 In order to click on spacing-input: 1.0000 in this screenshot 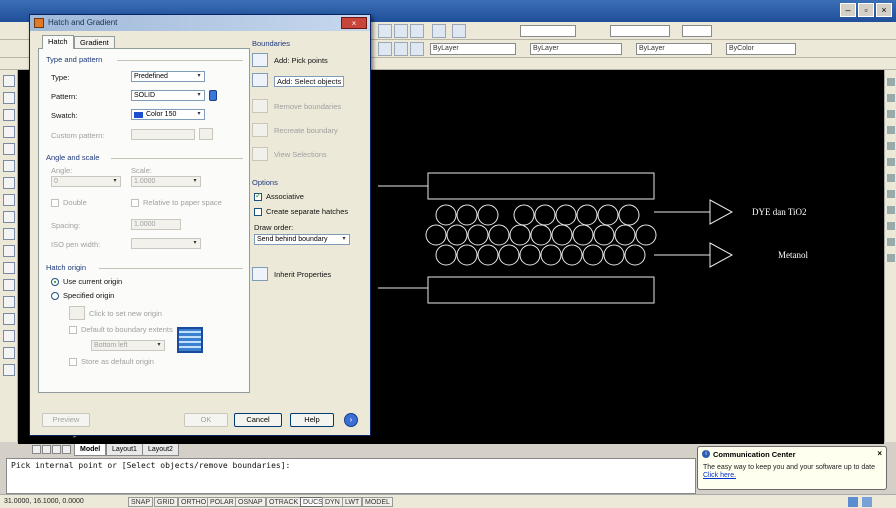, I will do `click(156, 224)`.